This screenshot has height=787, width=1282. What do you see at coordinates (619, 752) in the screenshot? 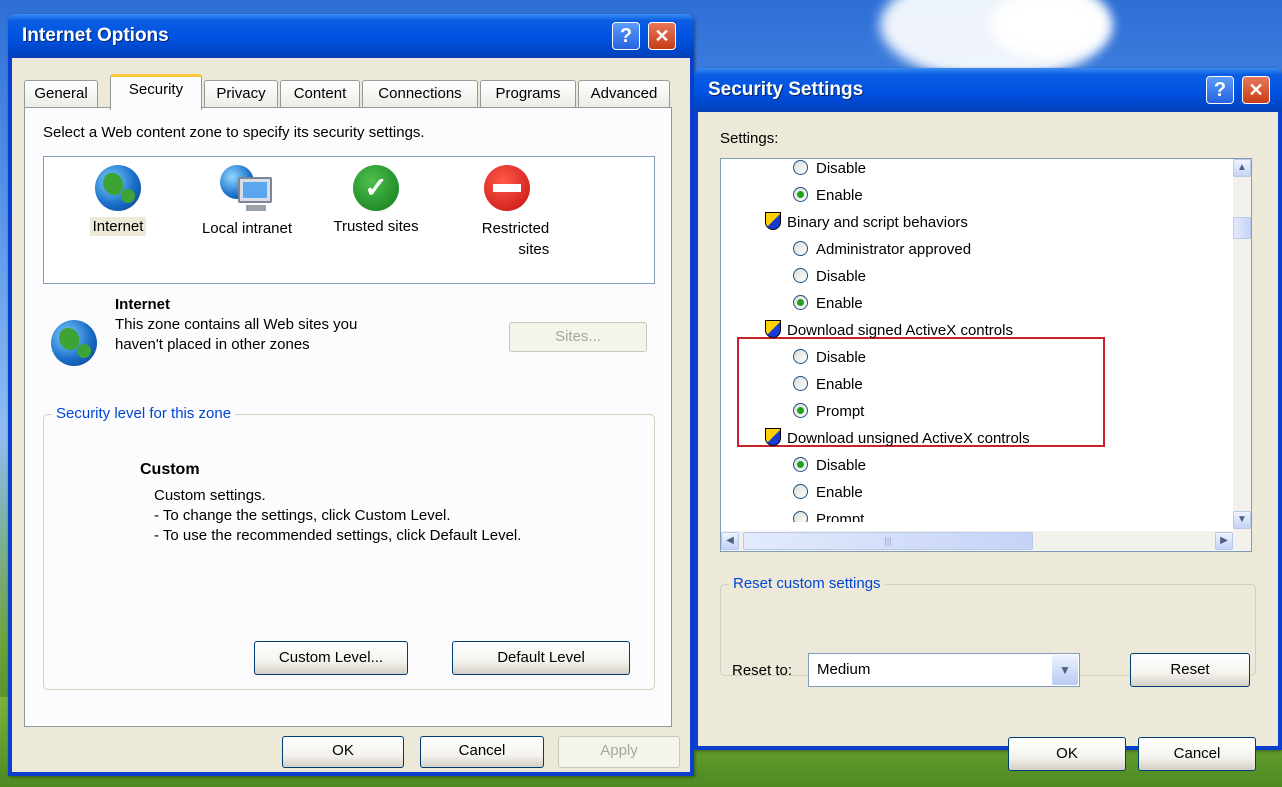
I see `apply-button: Apply` at bounding box center [619, 752].